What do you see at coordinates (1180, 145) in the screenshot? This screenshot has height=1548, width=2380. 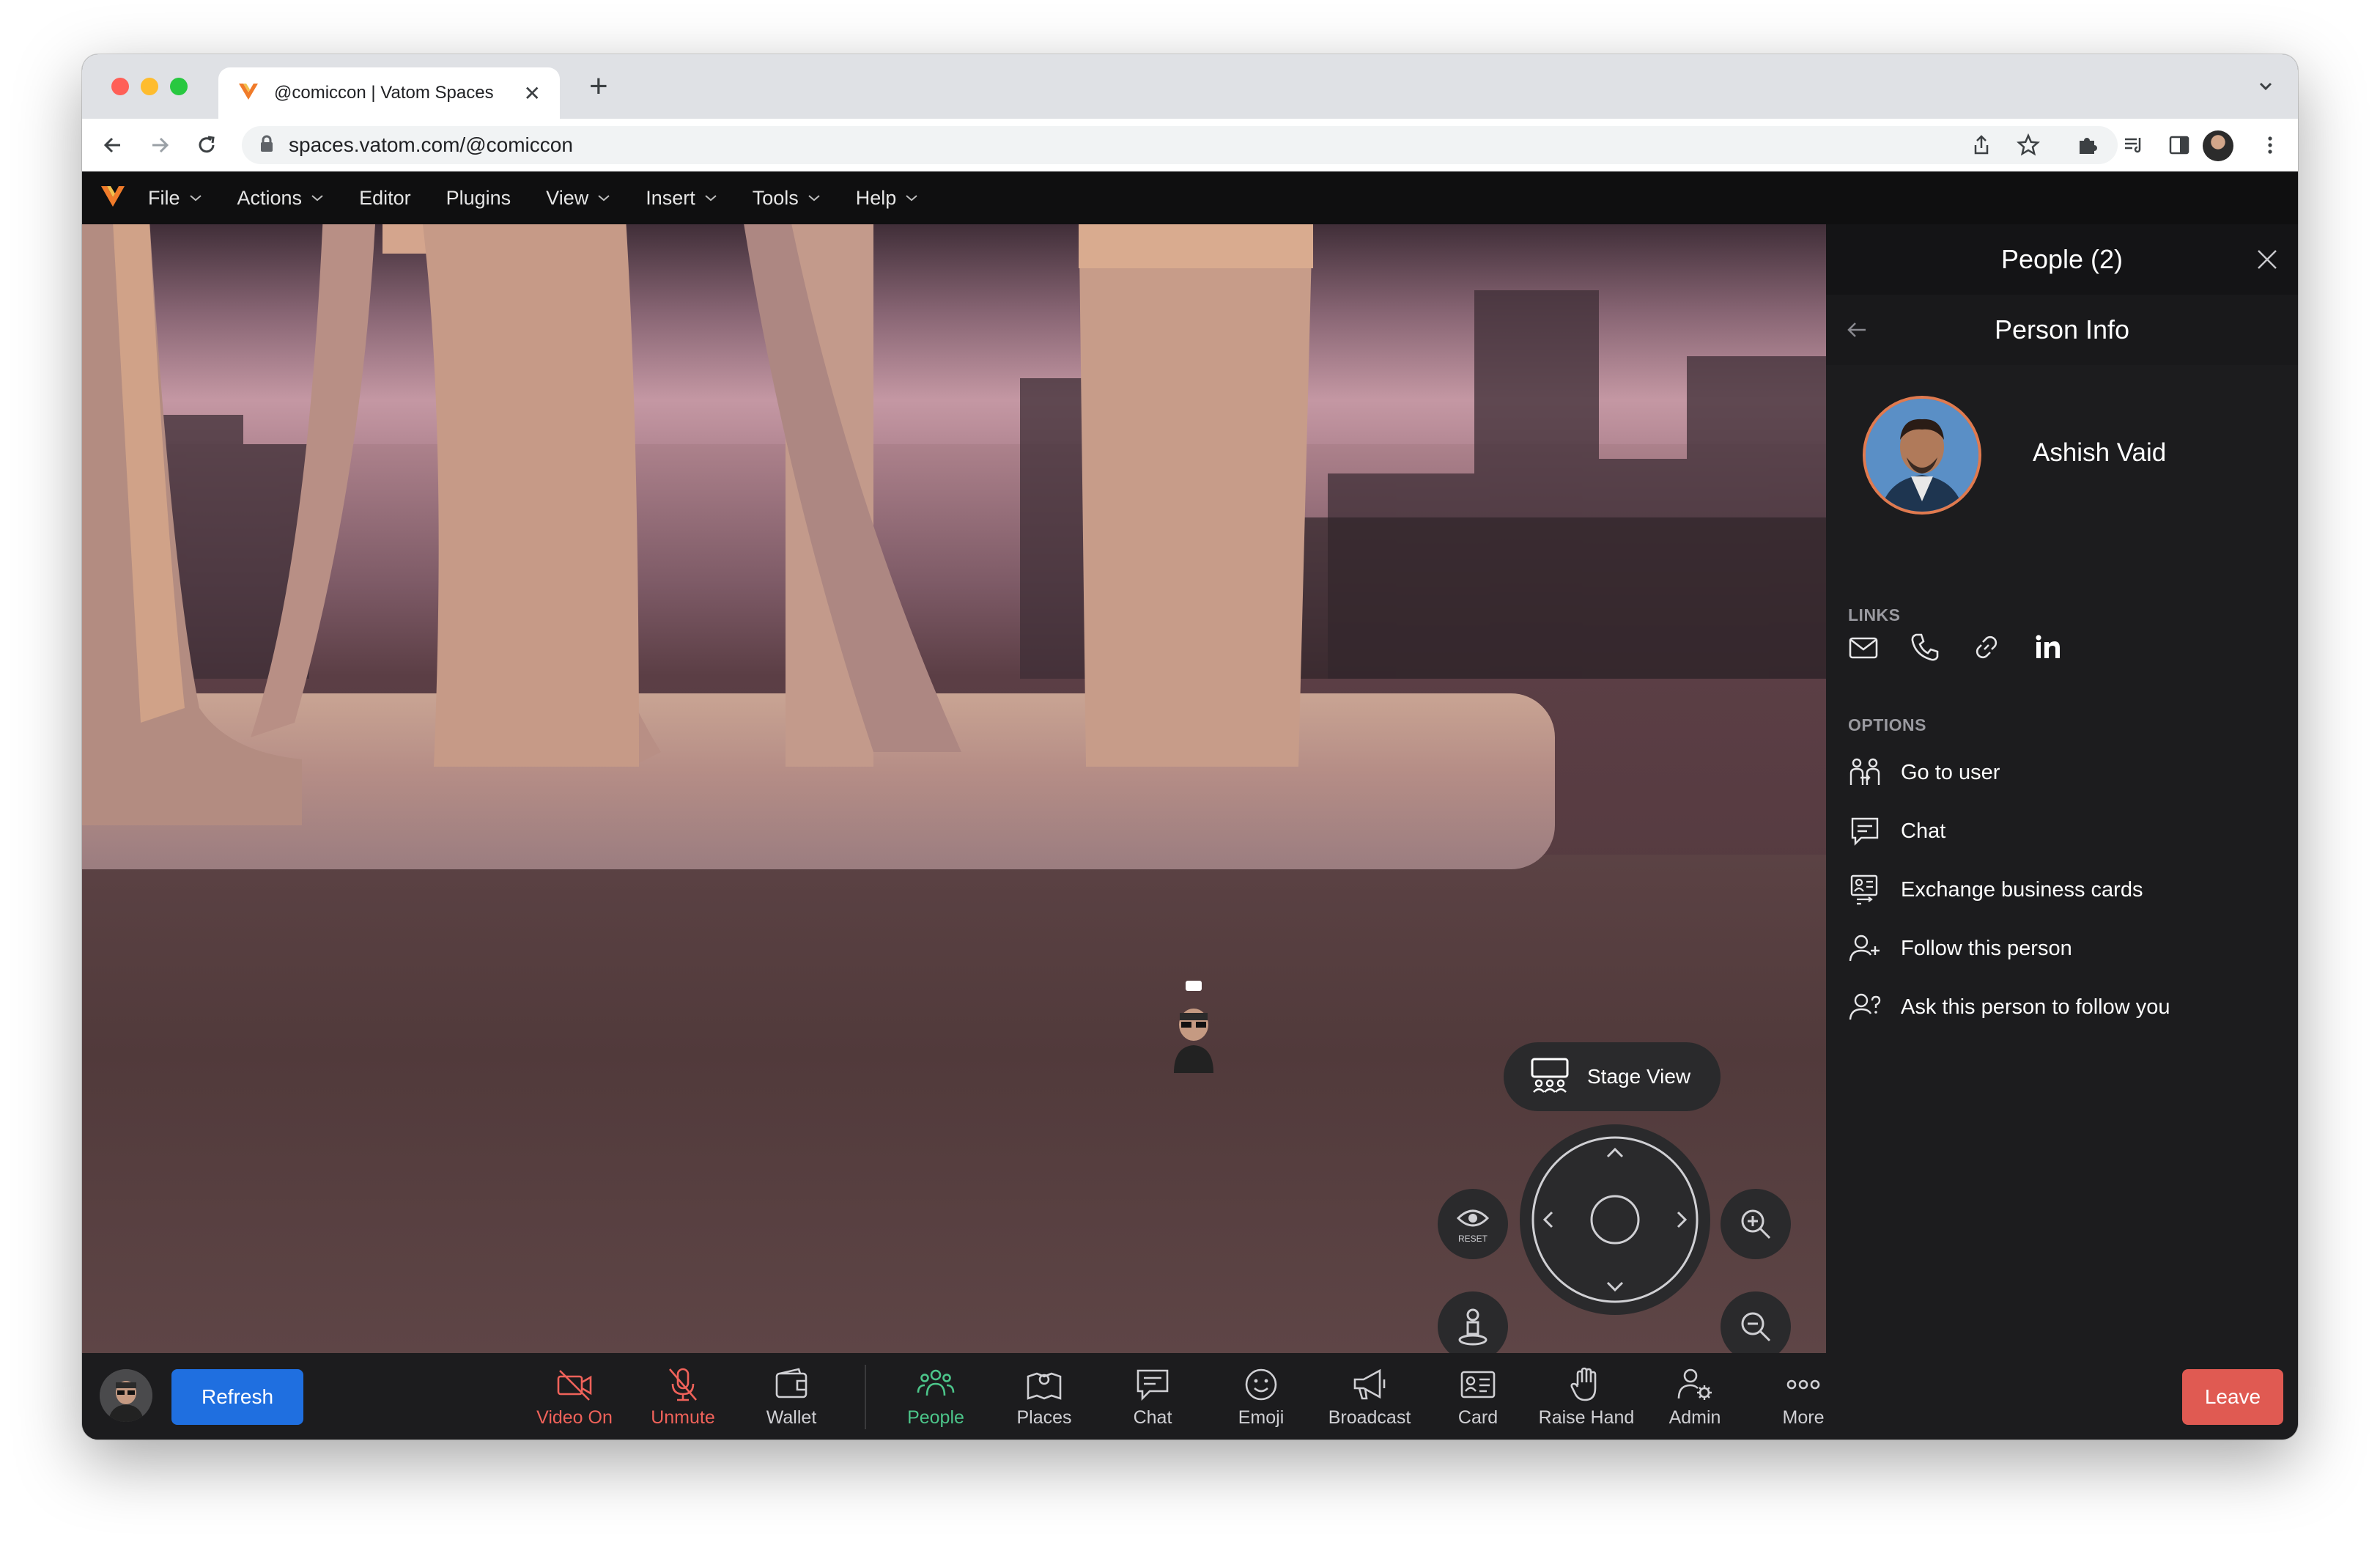 I see `address-bar: spaces.vatom.com/@comiccon` at bounding box center [1180, 145].